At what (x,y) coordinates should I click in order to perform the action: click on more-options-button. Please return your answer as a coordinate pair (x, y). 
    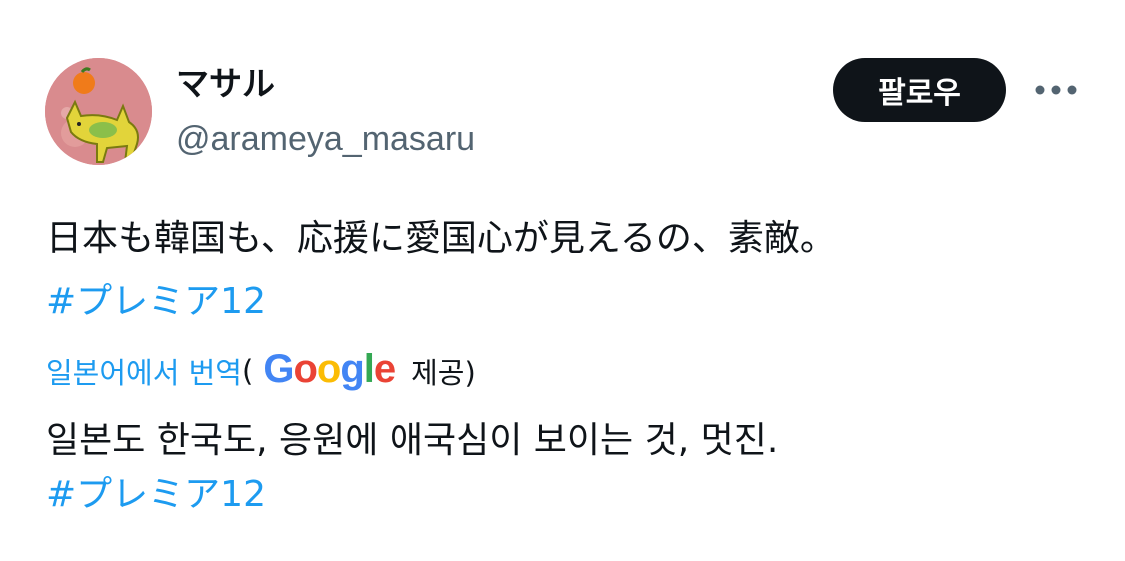
    Looking at the image, I should click on (1056, 90).